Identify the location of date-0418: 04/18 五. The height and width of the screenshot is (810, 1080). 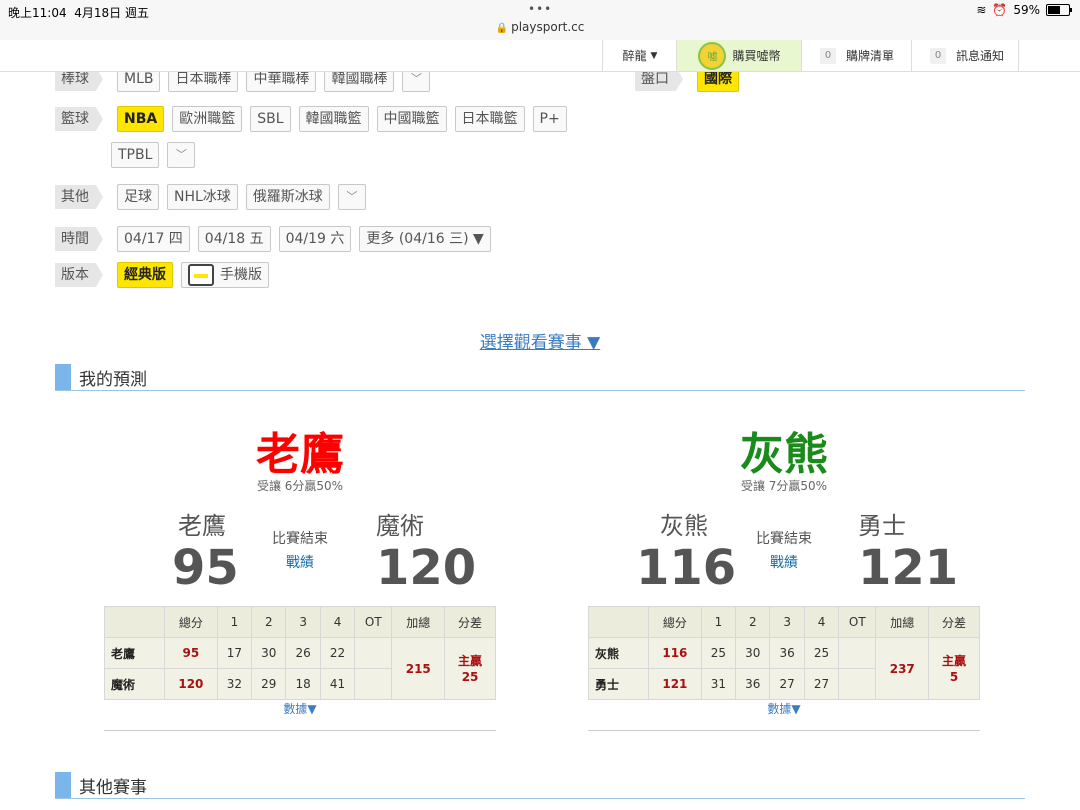
(234, 239).